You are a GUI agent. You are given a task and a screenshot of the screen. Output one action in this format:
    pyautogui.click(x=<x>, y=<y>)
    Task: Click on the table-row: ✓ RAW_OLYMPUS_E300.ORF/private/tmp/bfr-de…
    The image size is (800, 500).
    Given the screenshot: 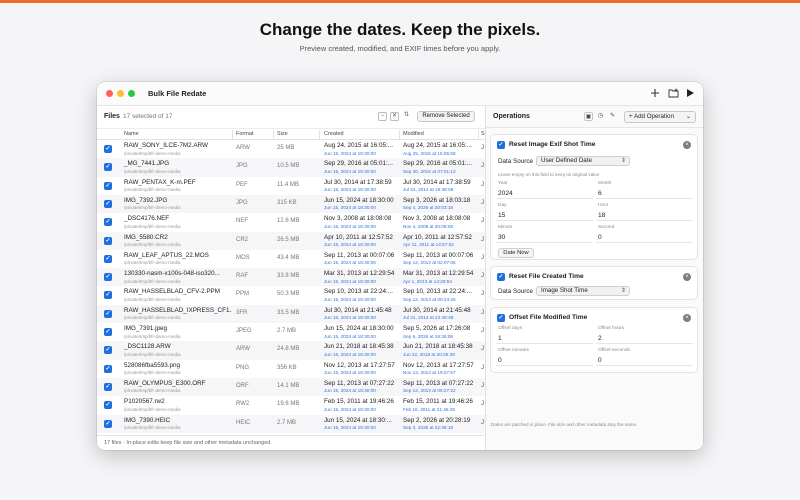 What is the action you would take?
    pyautogui.click(x=291, y=387)
    